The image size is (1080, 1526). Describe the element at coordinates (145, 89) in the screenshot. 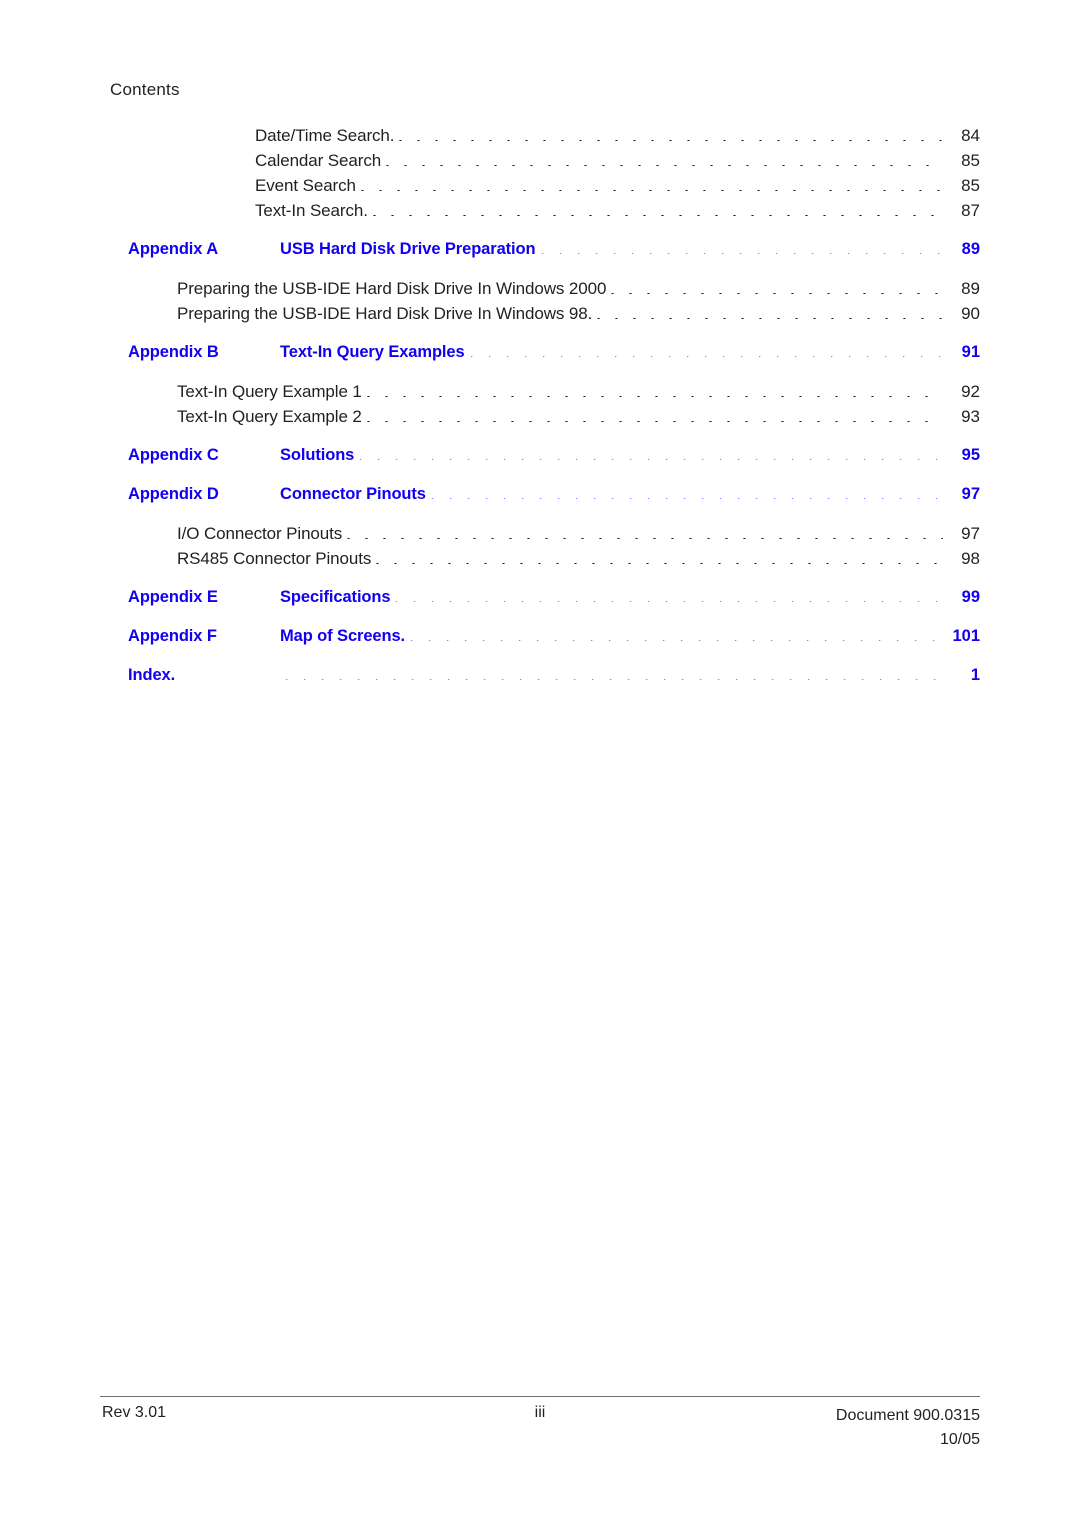

I see `running-header: Contents` at that location.